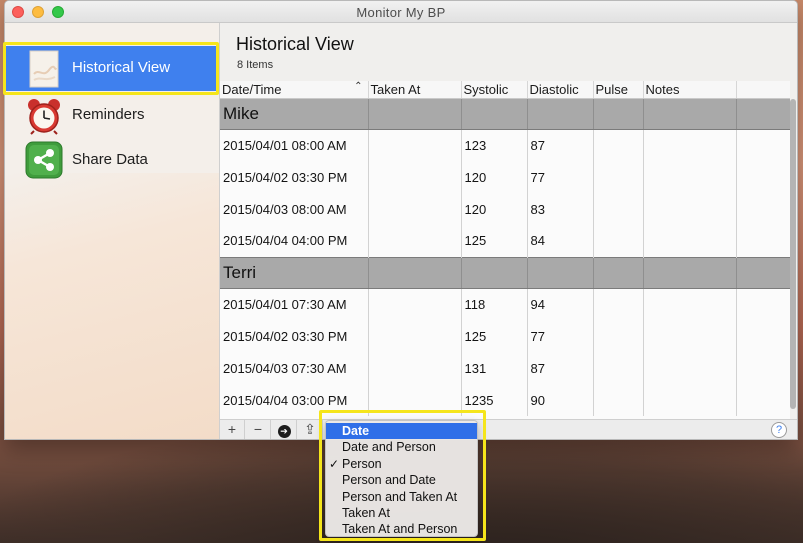 The width and height of the screenshot is (803, 543). What do you see at coordinates (560, 400) in the screenshot?
I see `cell-diastolic: 90` at bounding box center [560, 400].